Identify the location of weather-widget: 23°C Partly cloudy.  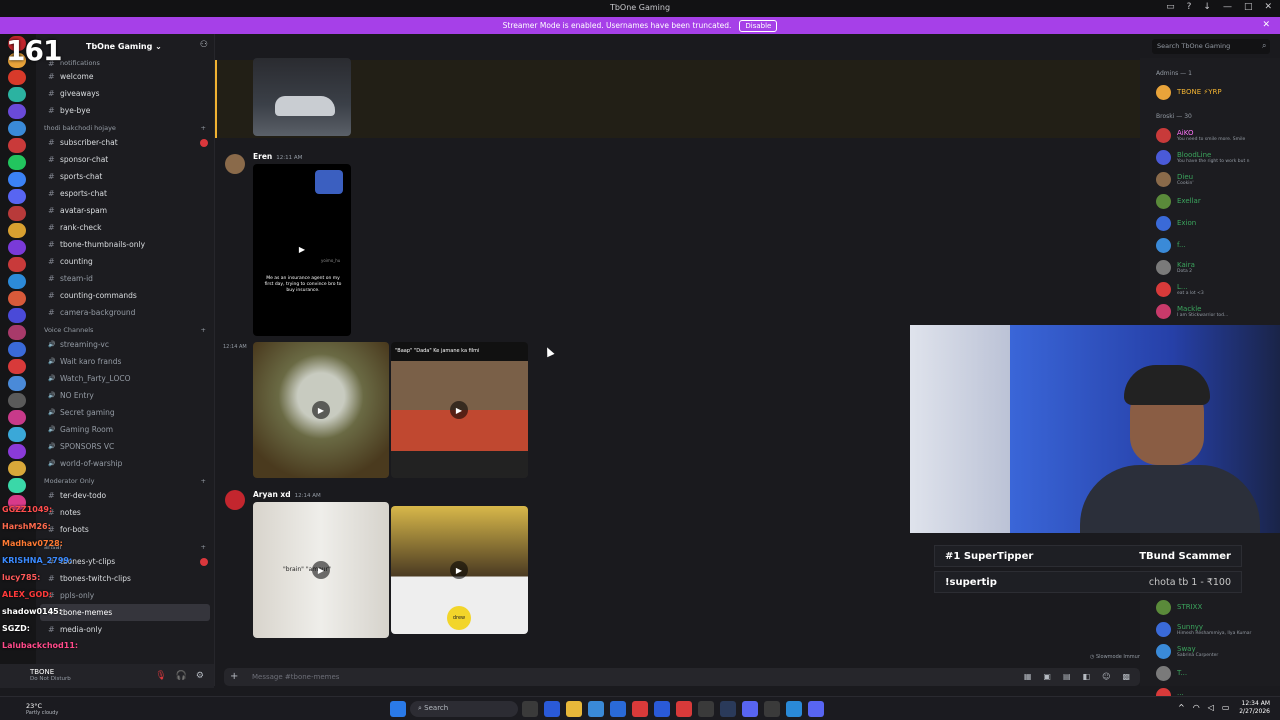
(42, 709).